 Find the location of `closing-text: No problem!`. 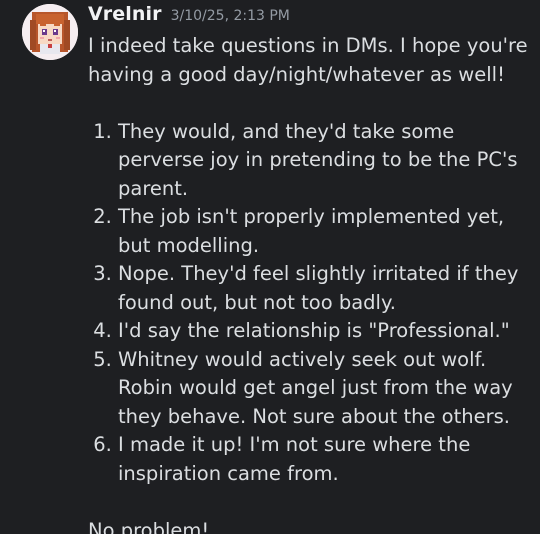

closing-text: No problem! is located at coordinates (149, 526).